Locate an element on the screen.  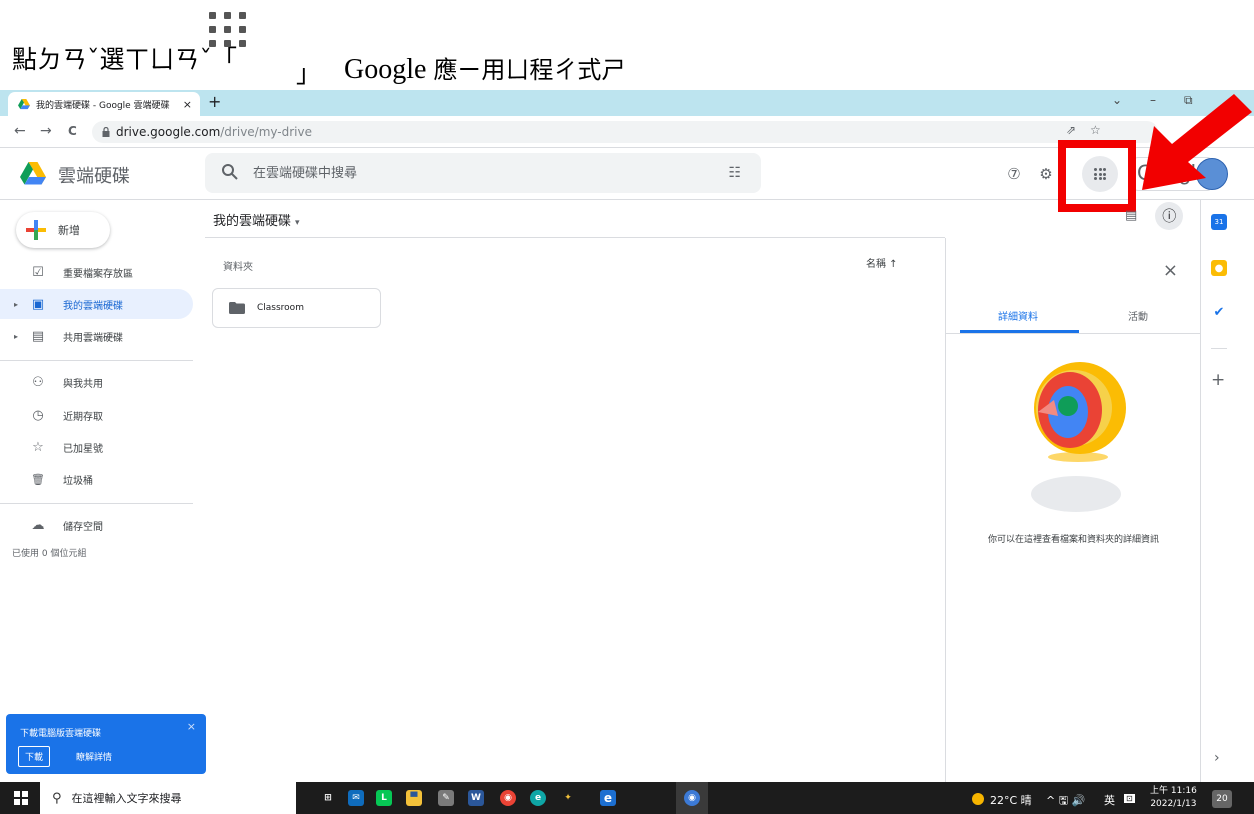
sidebar-item-storage: ☁ 儲存空間 is located at coordinates (96, 525).